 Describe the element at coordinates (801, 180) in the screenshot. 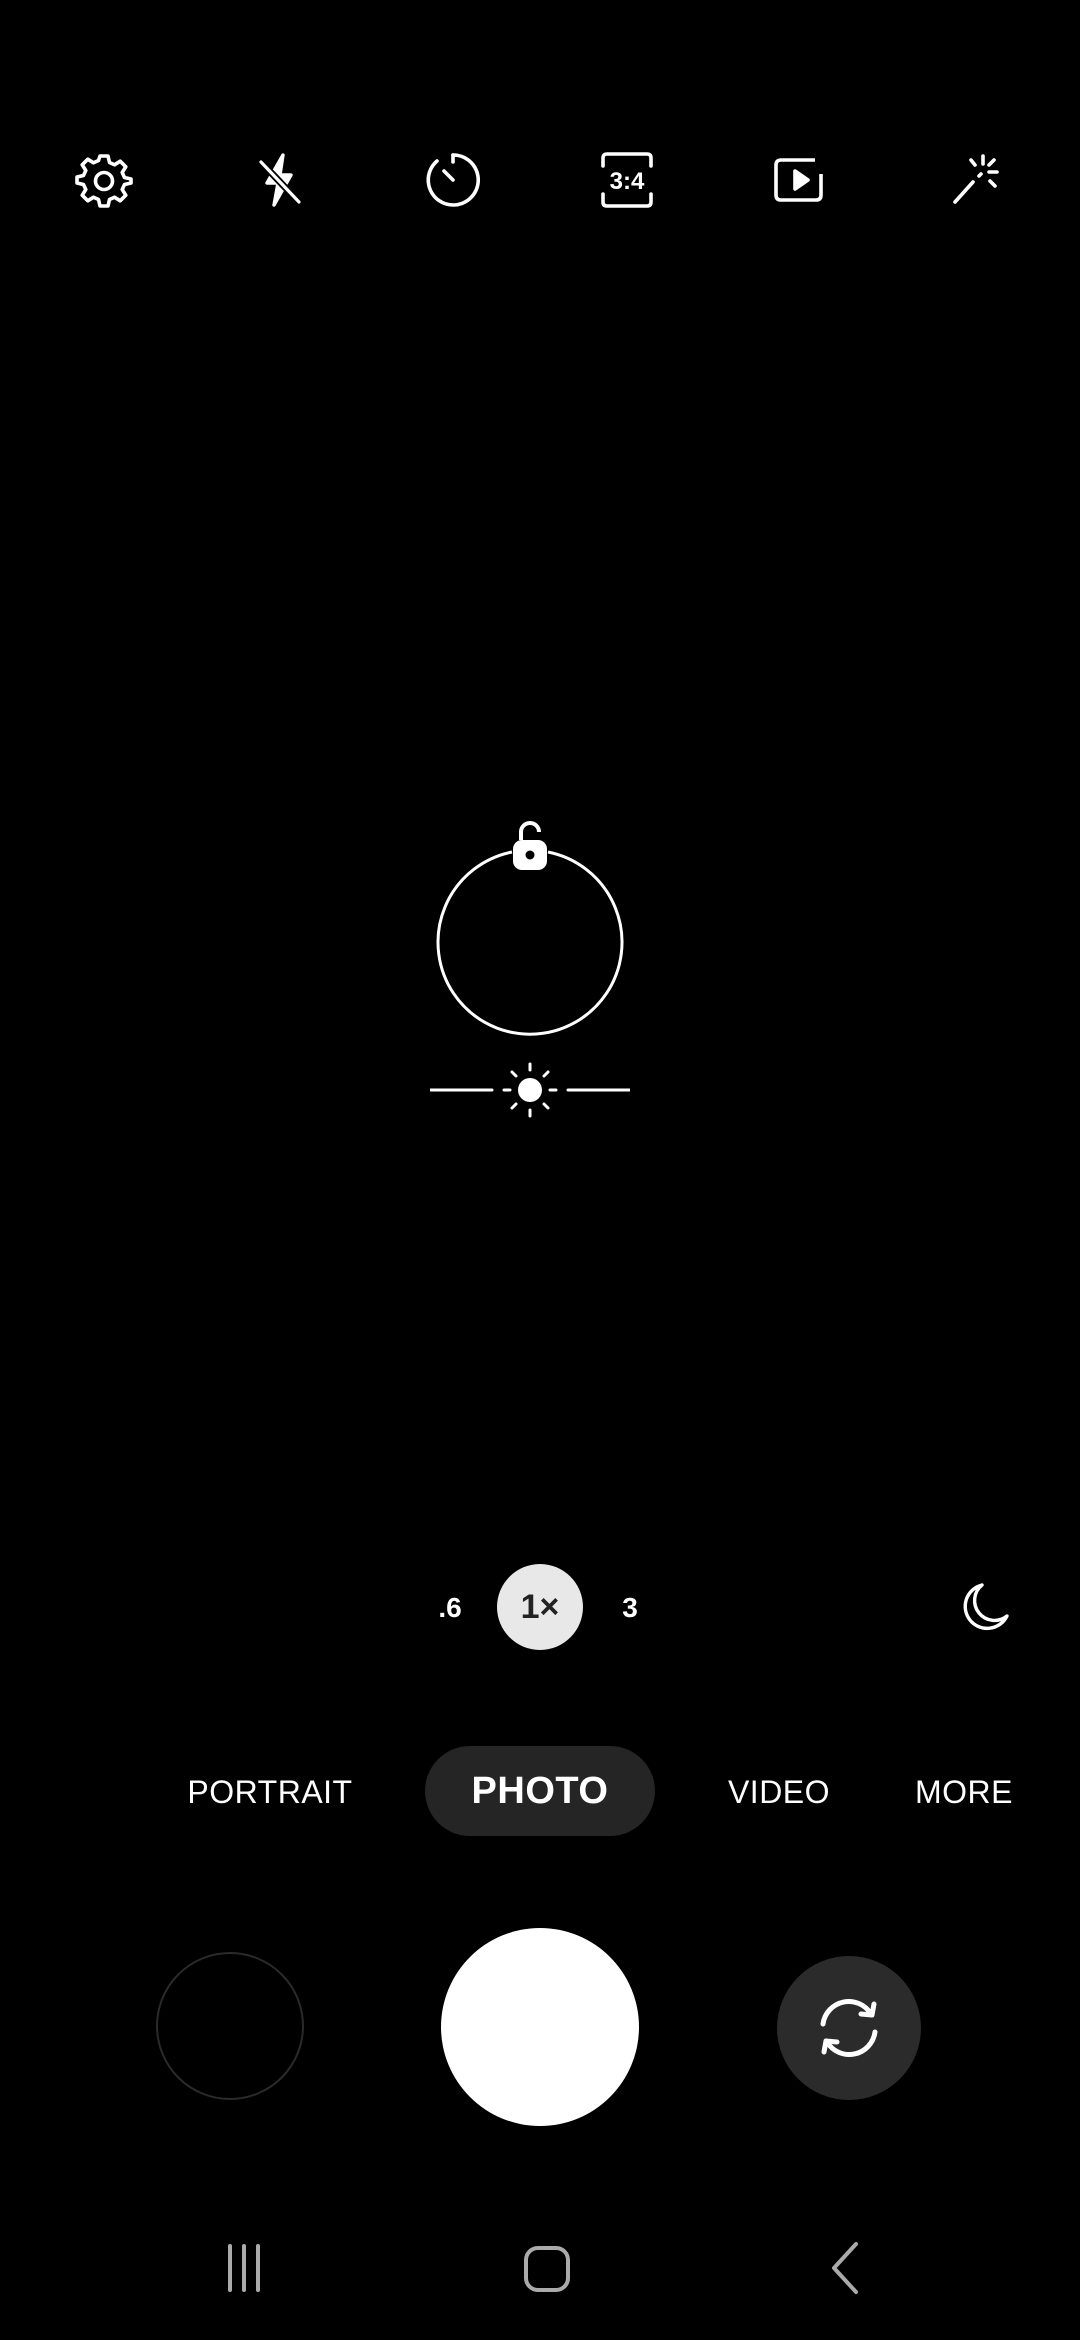

I see `motion-photo-icon` at that location.